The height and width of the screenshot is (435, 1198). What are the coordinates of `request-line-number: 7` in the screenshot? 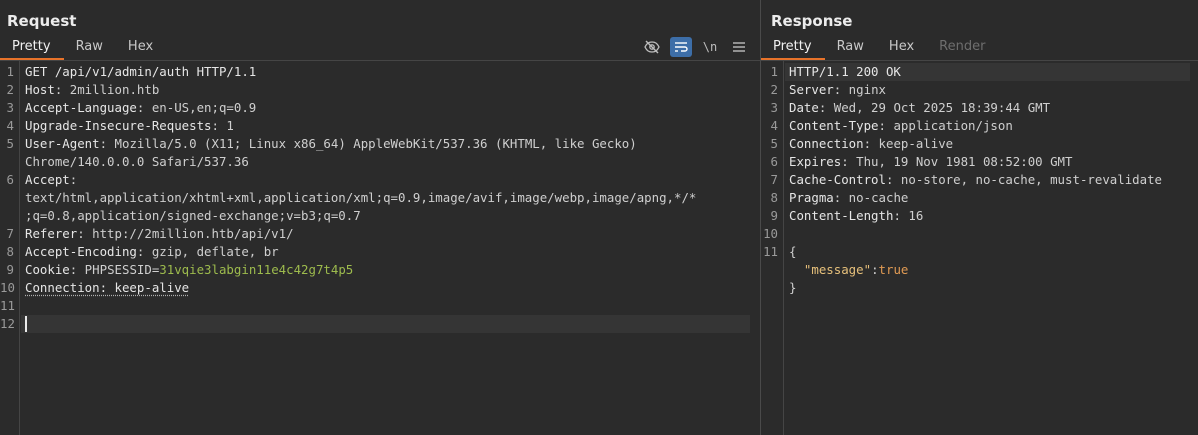 It's located at (10, 233).